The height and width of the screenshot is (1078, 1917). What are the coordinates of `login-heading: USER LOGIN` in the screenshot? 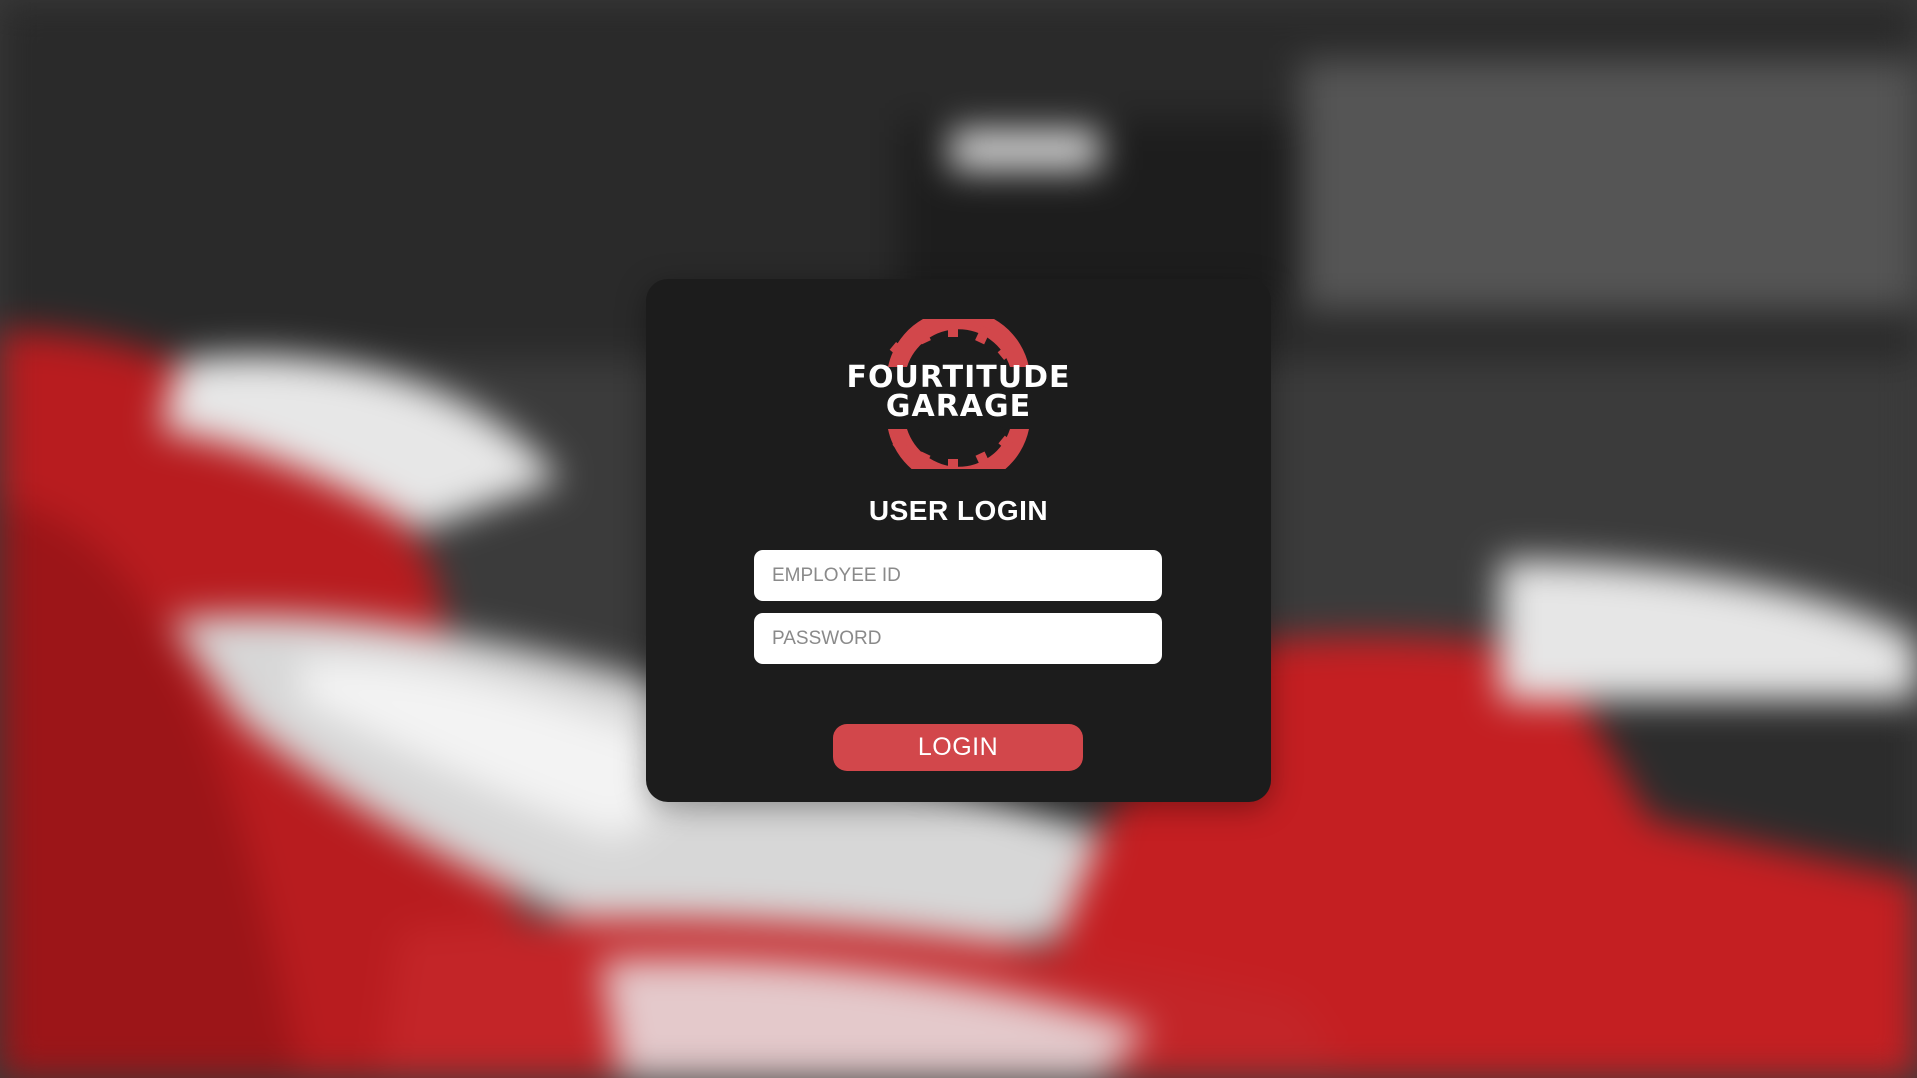 It's located at (958, 510).